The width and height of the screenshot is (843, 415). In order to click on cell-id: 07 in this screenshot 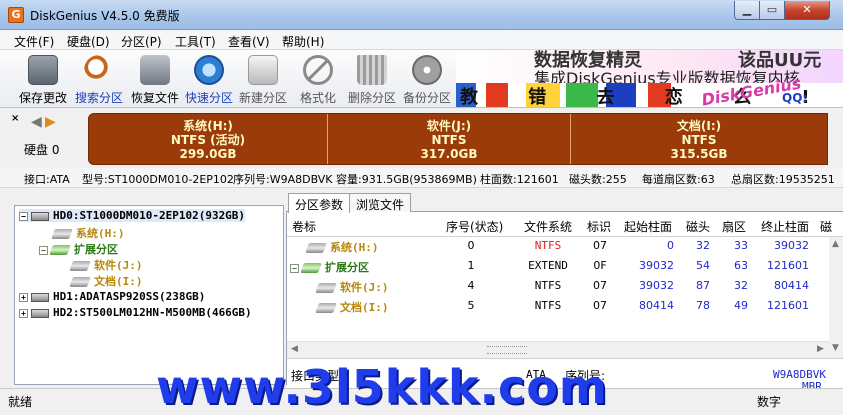, I will do `click(600, 245)`.